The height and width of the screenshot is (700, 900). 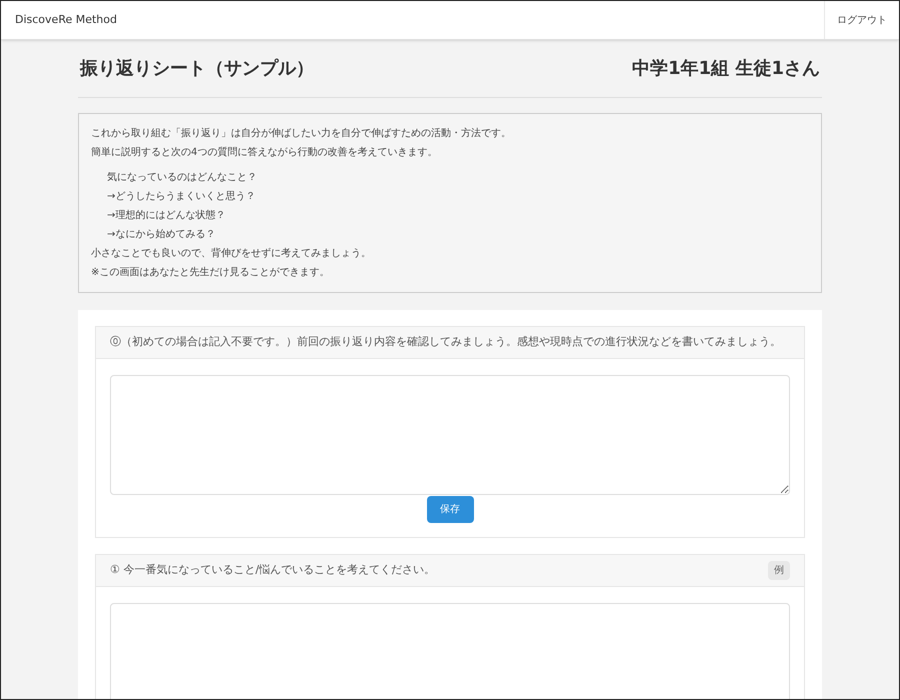 I want to click on question-text: ⓪（初めての場合は記入不要です。）前回の振り返り内容を確認してみましょう。感想や現時点での進行状況などを書いてみましょう。, so click(x=445, y=342).